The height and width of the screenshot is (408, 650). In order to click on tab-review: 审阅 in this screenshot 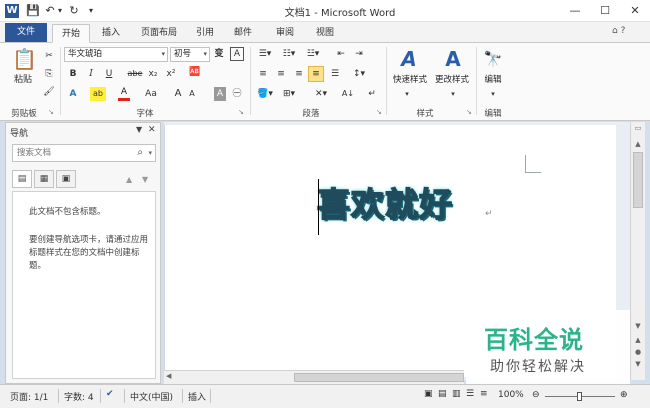, I will do `click(285, 33)`.